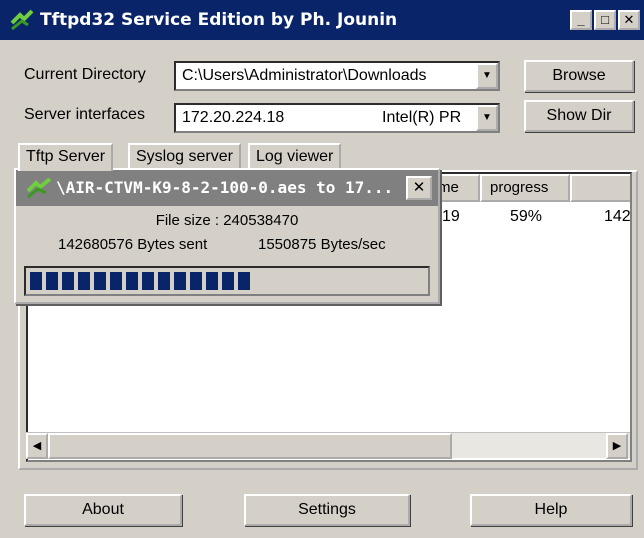  I want to click on row-bytes-cell: 142, so click(617, 216).